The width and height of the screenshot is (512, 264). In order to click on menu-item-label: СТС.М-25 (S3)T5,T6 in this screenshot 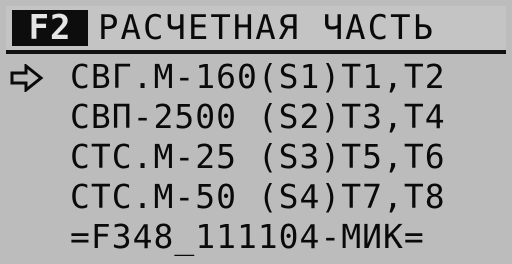, I will do `click(258, 156)`.